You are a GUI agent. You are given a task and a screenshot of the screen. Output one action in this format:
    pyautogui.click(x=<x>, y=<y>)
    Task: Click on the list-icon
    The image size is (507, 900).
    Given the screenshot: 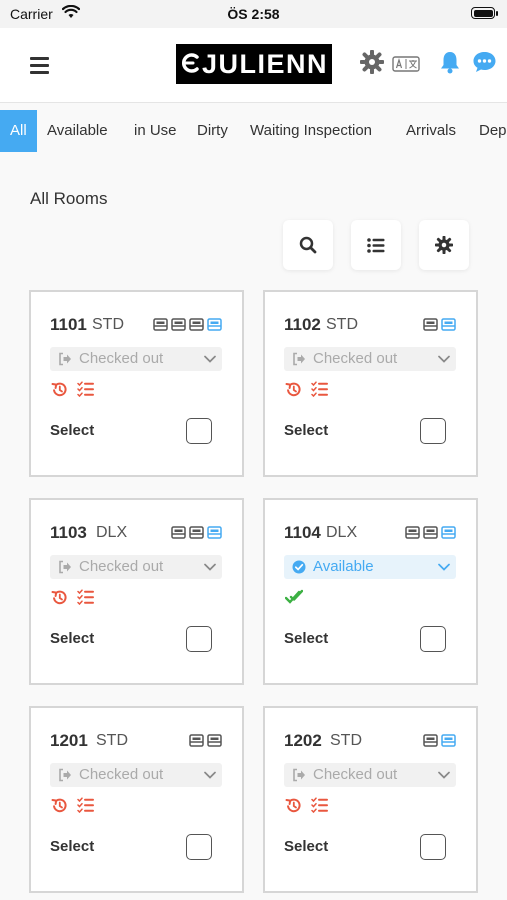 What is the action you would take?
    pyautogui.click(x=376, y=245)
    